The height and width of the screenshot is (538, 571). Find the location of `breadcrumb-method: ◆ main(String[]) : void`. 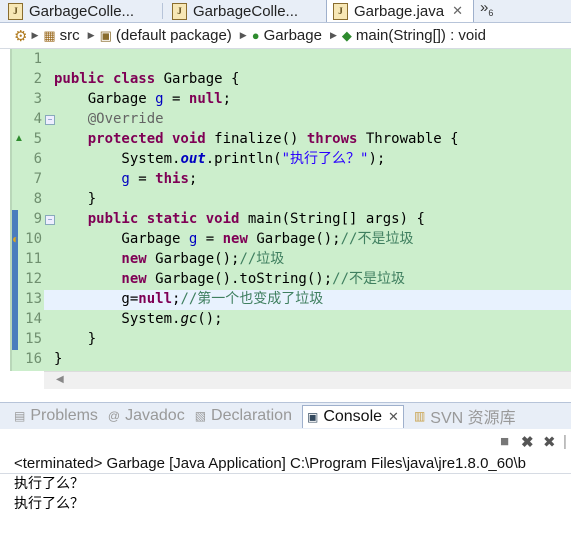

breadcrumb-method: ◆ main(String[]) : void is located at coordinates (414, 35).